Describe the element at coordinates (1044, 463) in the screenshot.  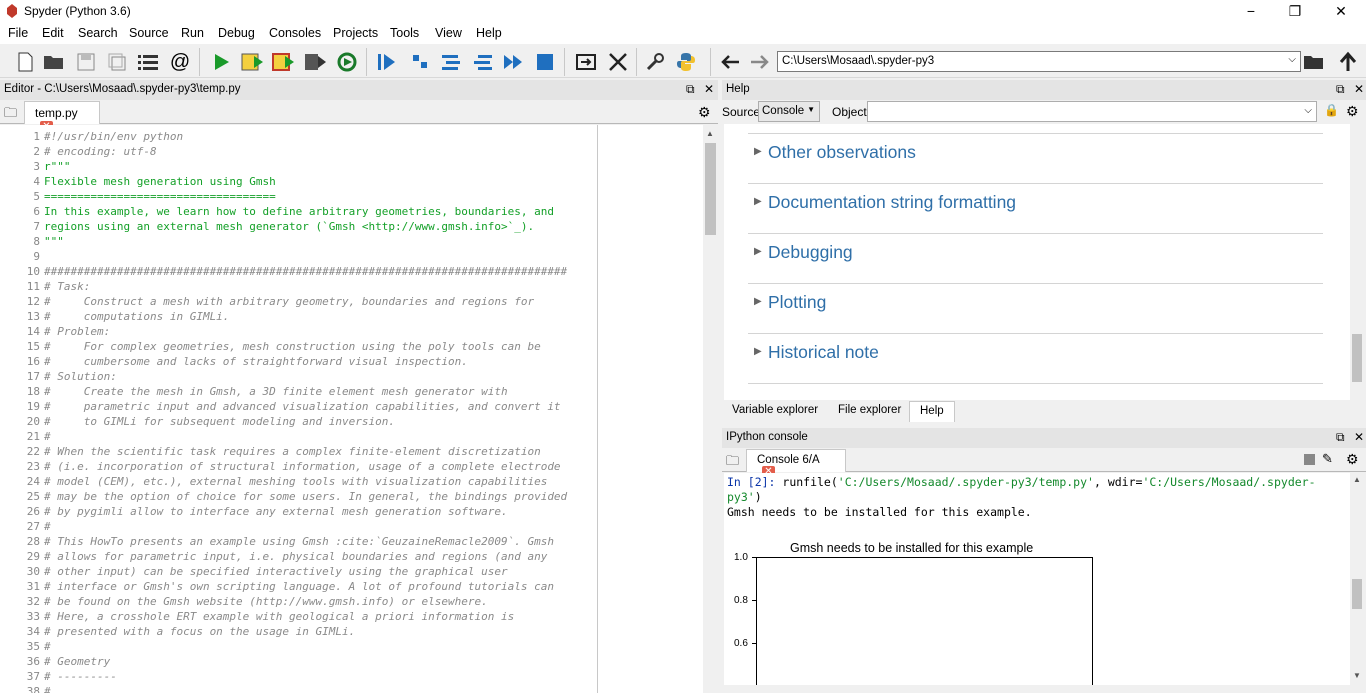
I see `console-tab-bar: 🗀 Console 6/A✕ ✎ ⚙` at that location.